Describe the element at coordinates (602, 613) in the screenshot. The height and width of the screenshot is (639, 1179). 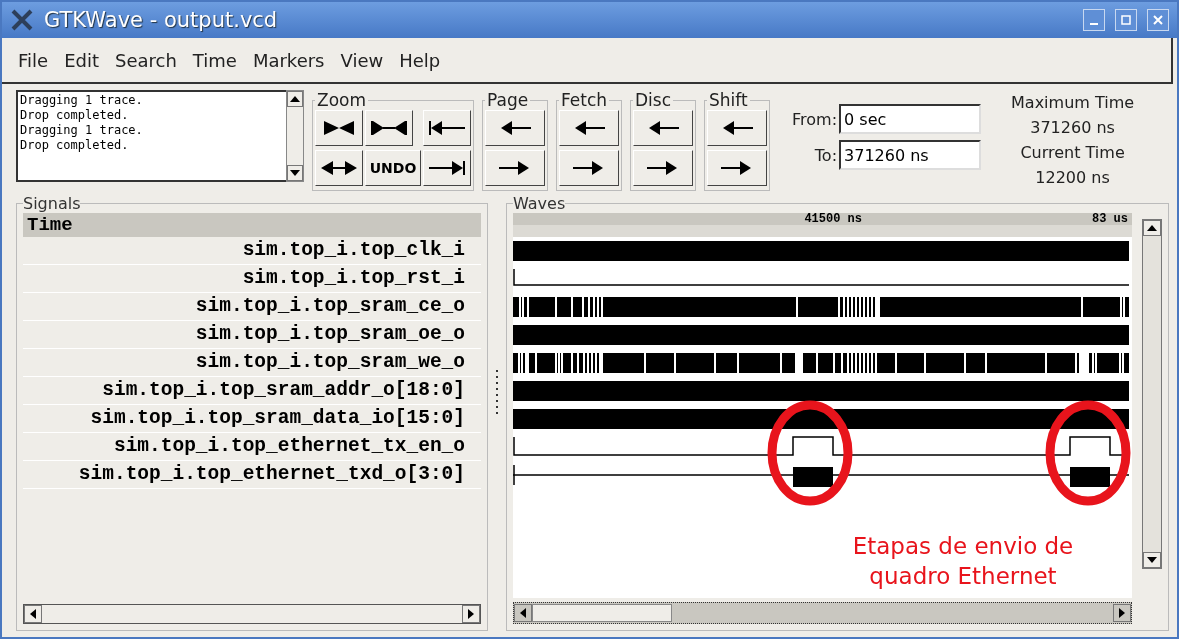
I see `scroll-thumb` at that location.